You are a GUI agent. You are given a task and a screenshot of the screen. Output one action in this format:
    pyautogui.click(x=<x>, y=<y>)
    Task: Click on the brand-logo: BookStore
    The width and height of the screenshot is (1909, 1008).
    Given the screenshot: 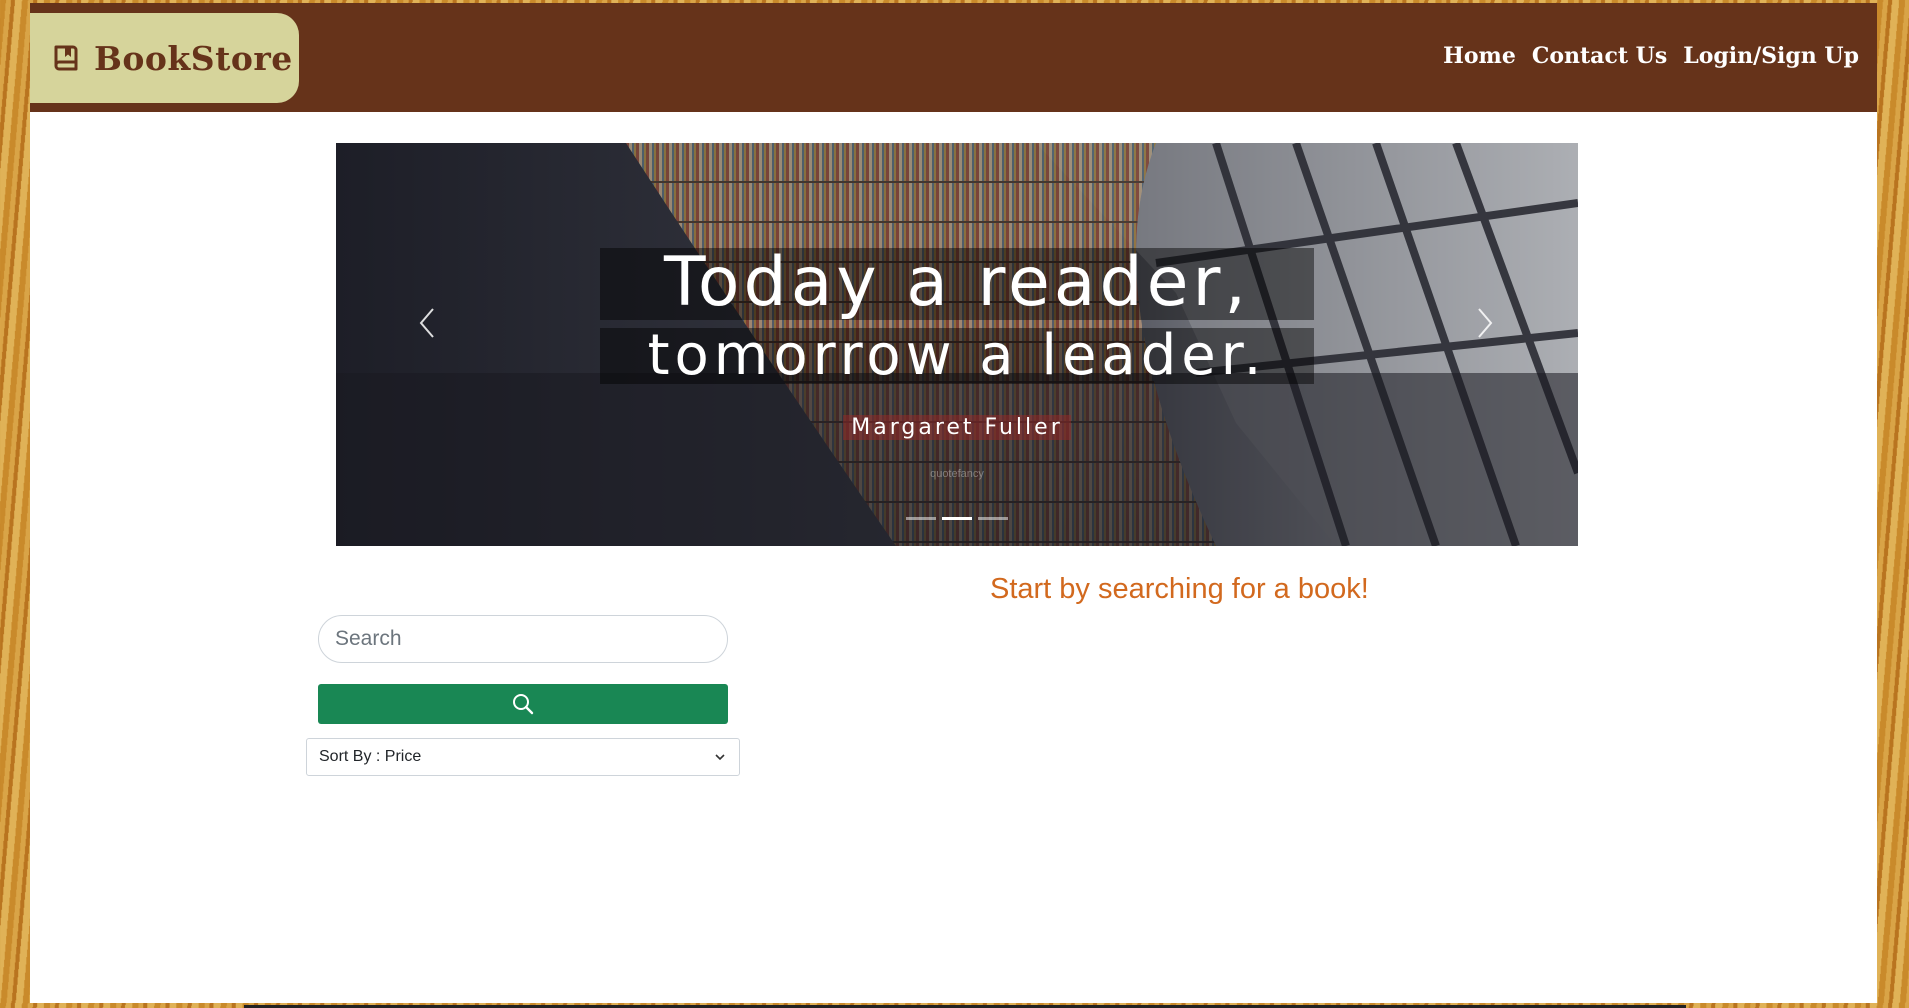 What is the action you would take?
    pyautogui.click(x=164, y=58)
    